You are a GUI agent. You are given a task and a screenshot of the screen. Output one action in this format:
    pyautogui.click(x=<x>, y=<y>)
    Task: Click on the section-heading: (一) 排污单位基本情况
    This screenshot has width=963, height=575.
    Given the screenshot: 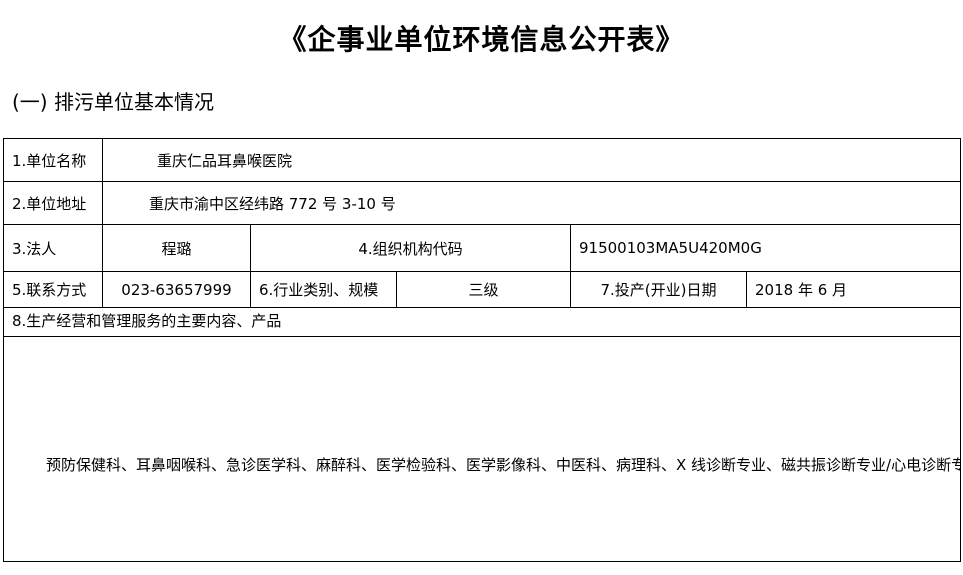 What is the action you would take?
    pyautogui.click(x=113, y=102)
    